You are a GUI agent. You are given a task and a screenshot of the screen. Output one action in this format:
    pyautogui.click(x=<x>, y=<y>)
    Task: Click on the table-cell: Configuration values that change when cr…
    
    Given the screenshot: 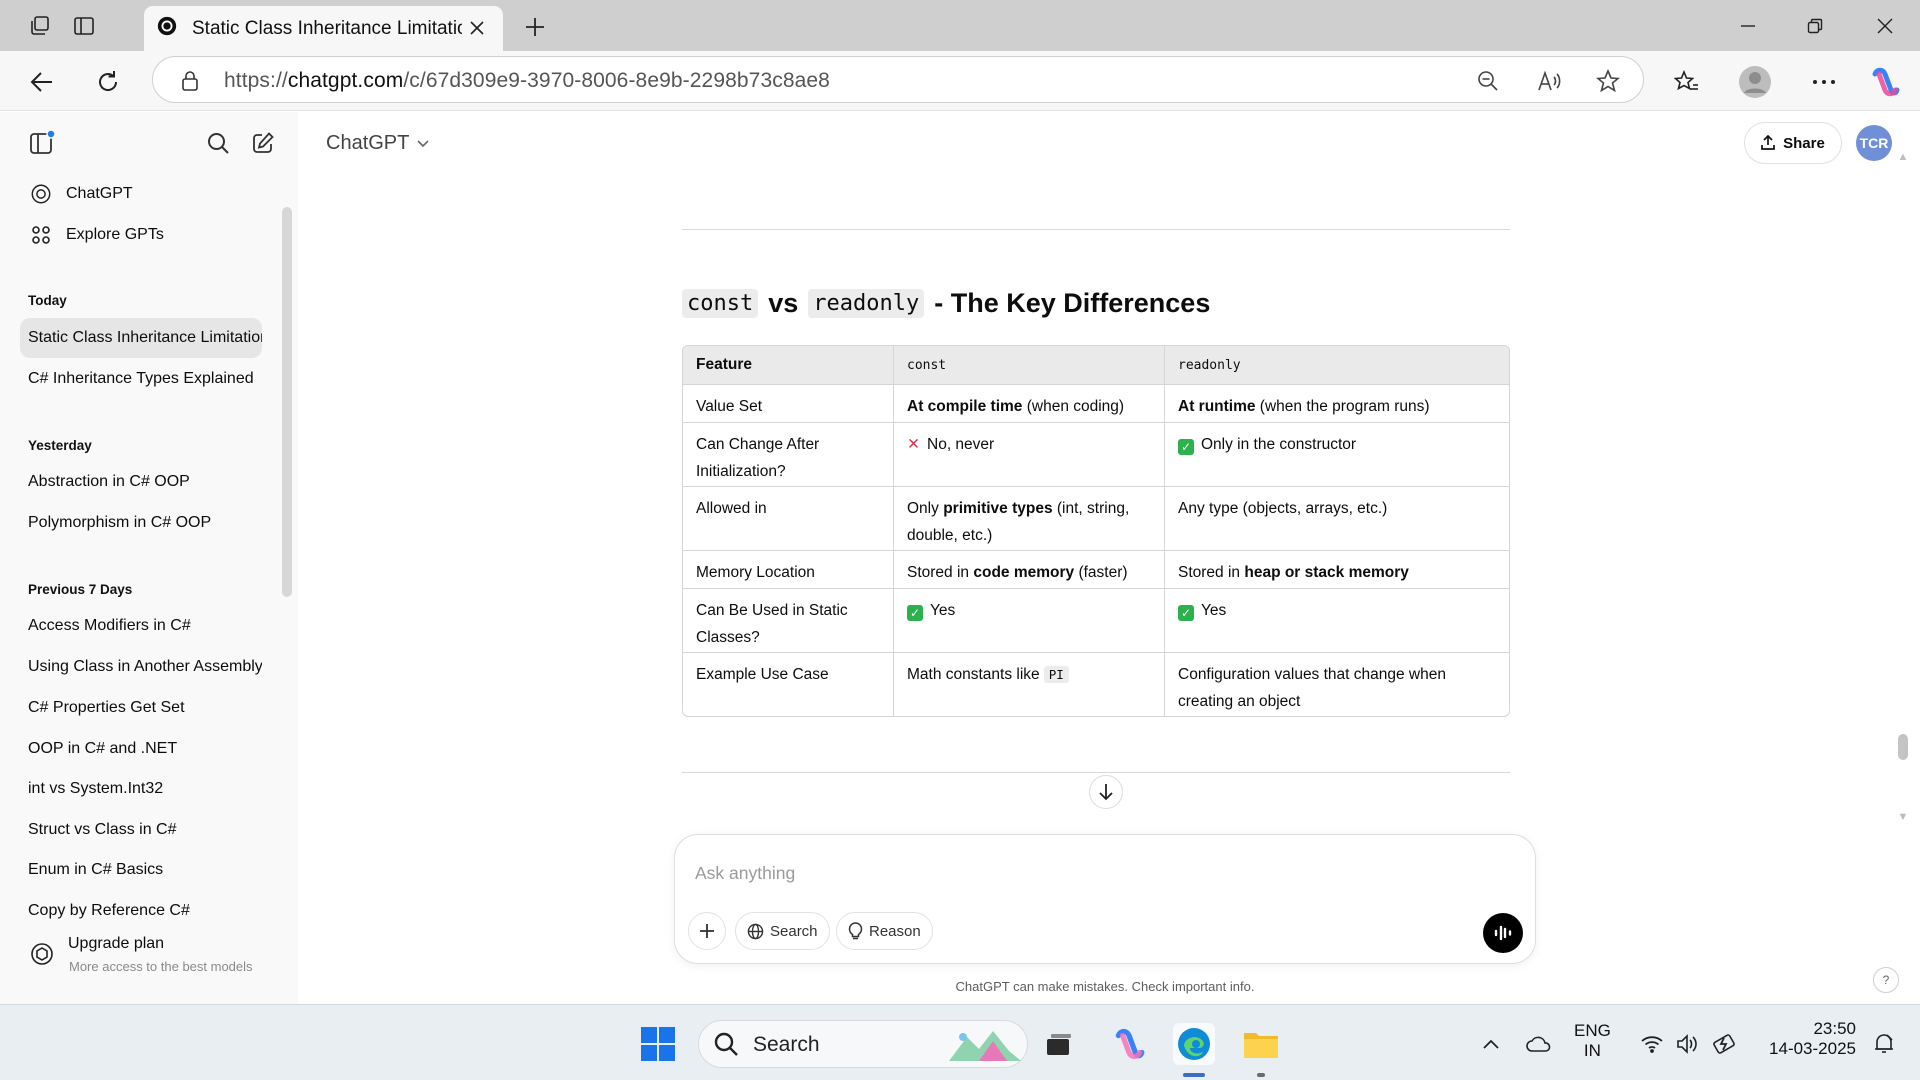 What is the action you would take?
    pyautogui.click(x=1337, y=684)
    